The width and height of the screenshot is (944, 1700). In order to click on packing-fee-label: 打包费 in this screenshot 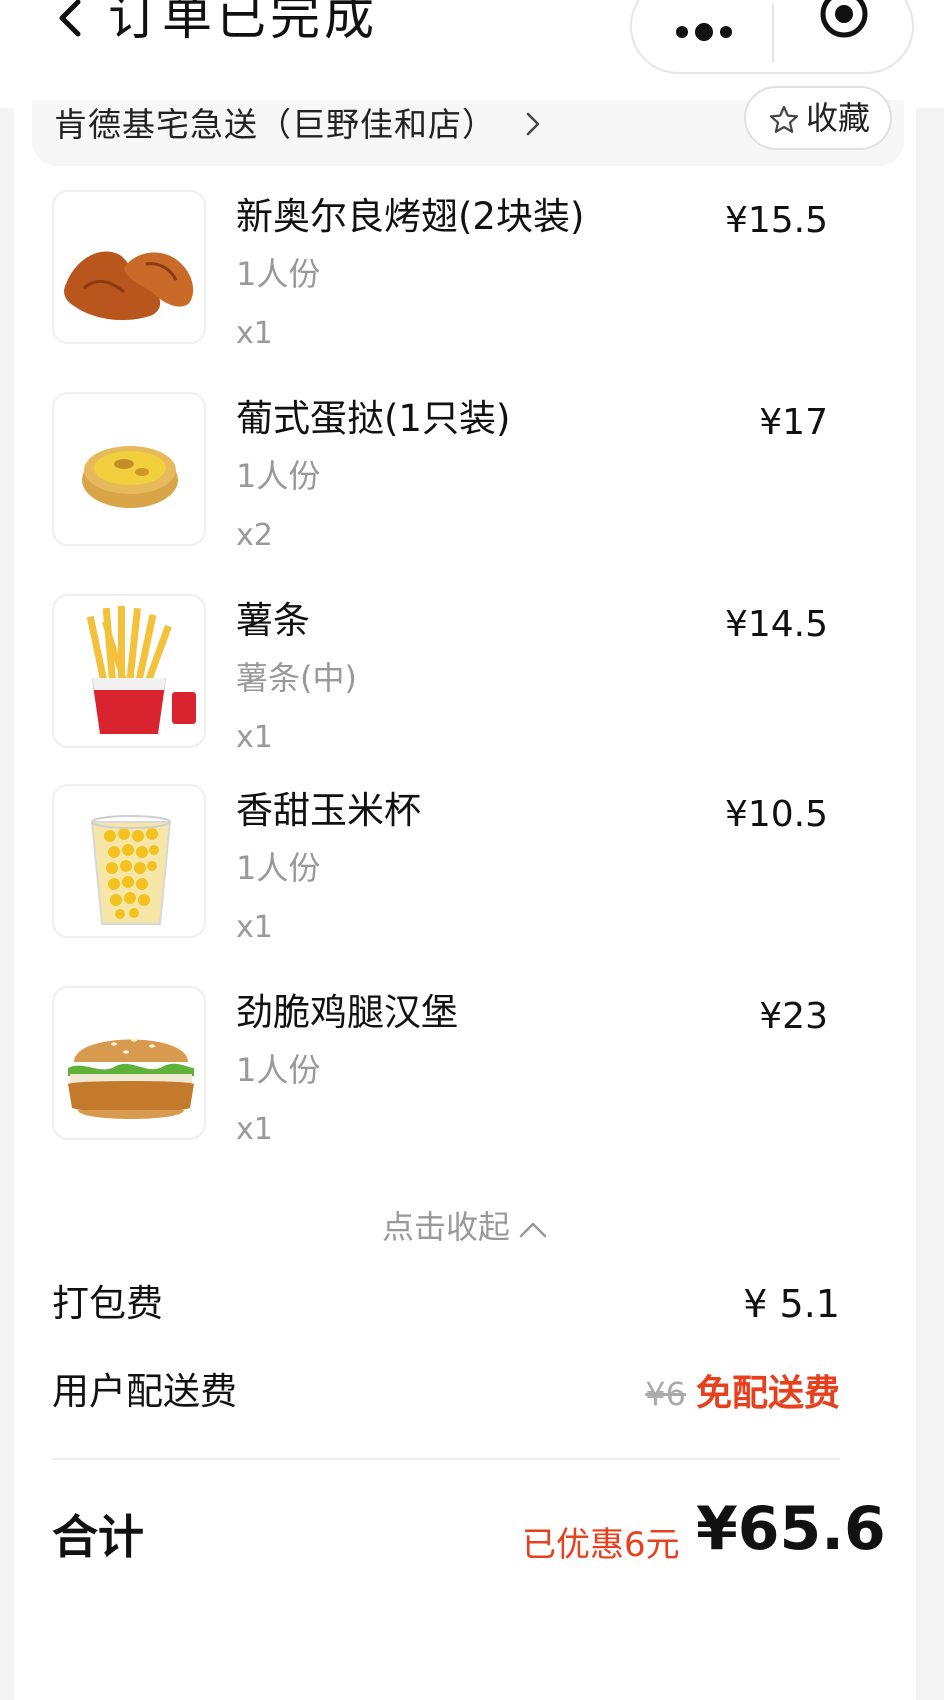, I will do `click(107, 1303)`.